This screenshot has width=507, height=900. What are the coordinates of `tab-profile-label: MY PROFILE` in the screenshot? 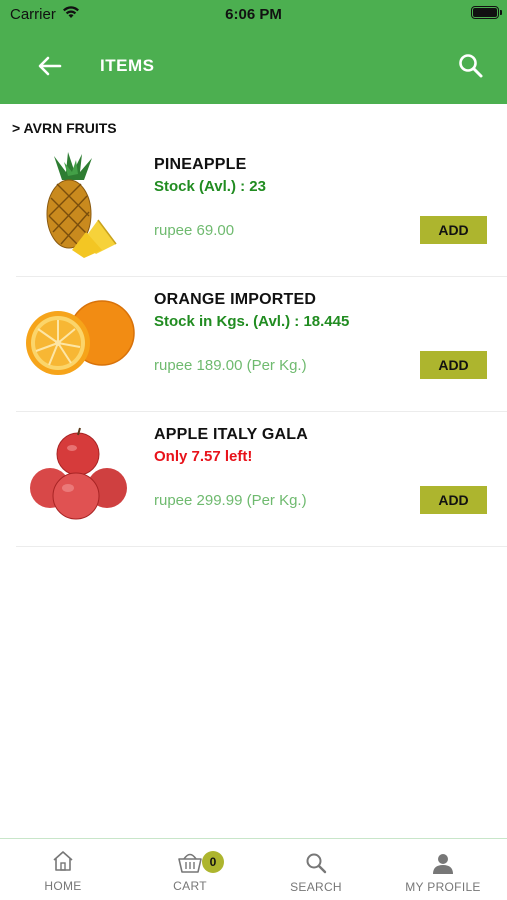 It's located at (443, 887).